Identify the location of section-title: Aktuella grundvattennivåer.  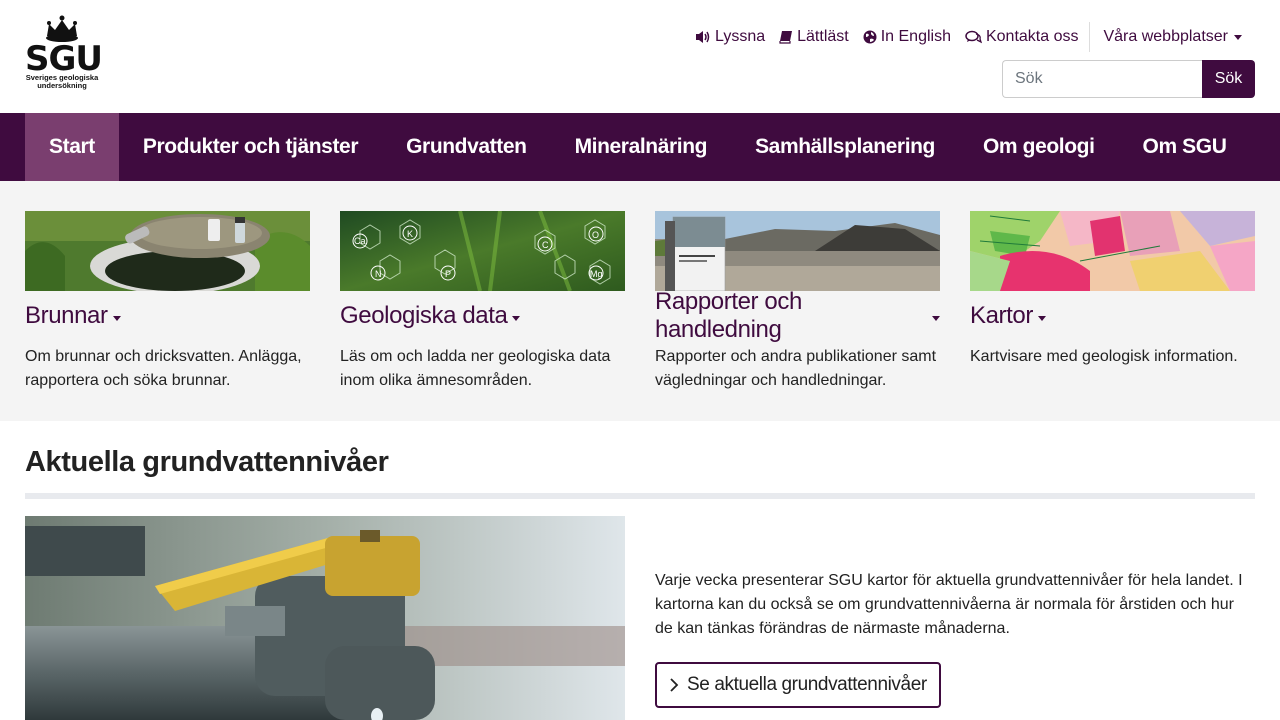
(207, 462).